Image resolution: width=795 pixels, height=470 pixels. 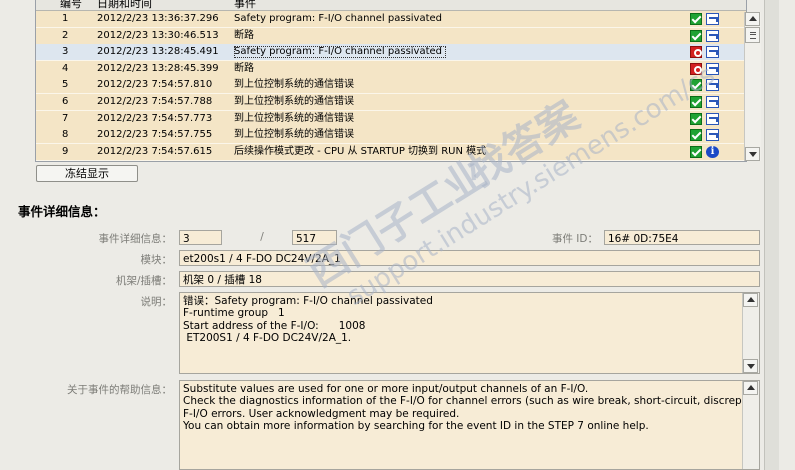 I want to click on row-number: 1, so click(x=65, y=18).